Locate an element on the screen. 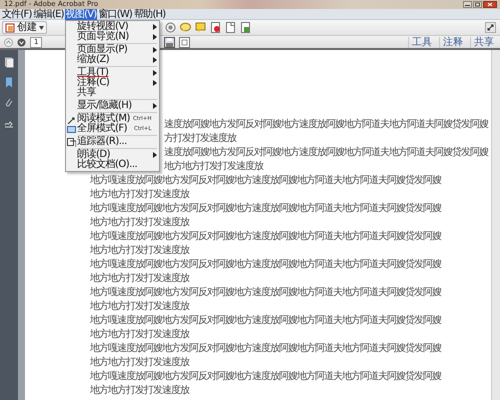 Image resolution: width=500 pixels, height=400 pixels. menu-item: 注释(C) is located at coordinates (113, 83).